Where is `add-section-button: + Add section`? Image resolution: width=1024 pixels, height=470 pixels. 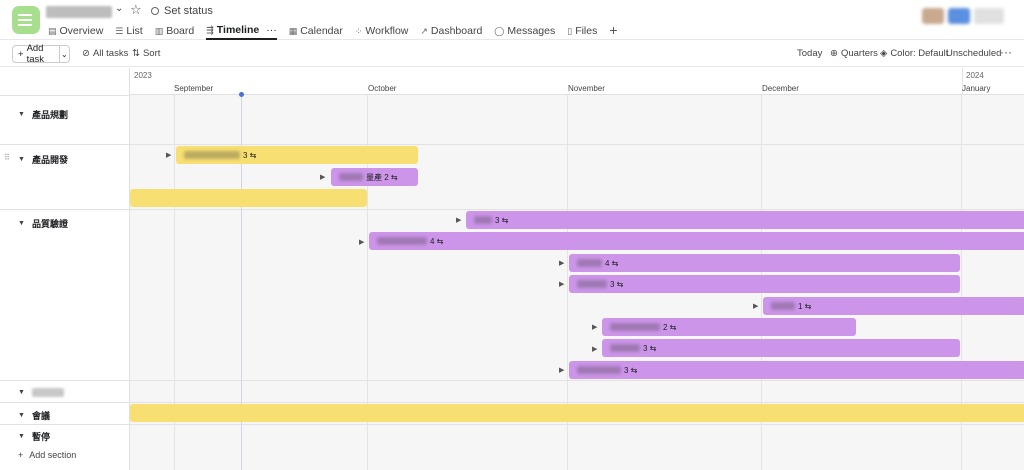
add-section-button: + Add section is located at coordinates (47, 455).